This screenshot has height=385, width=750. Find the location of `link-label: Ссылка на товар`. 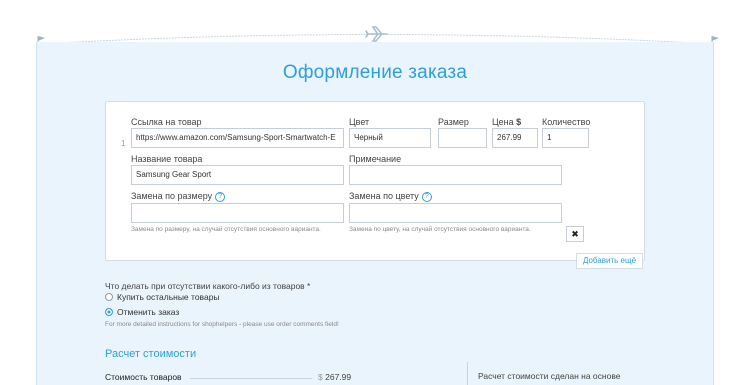

link-label: Ссылка на товар is located at coordinates (166, 122).